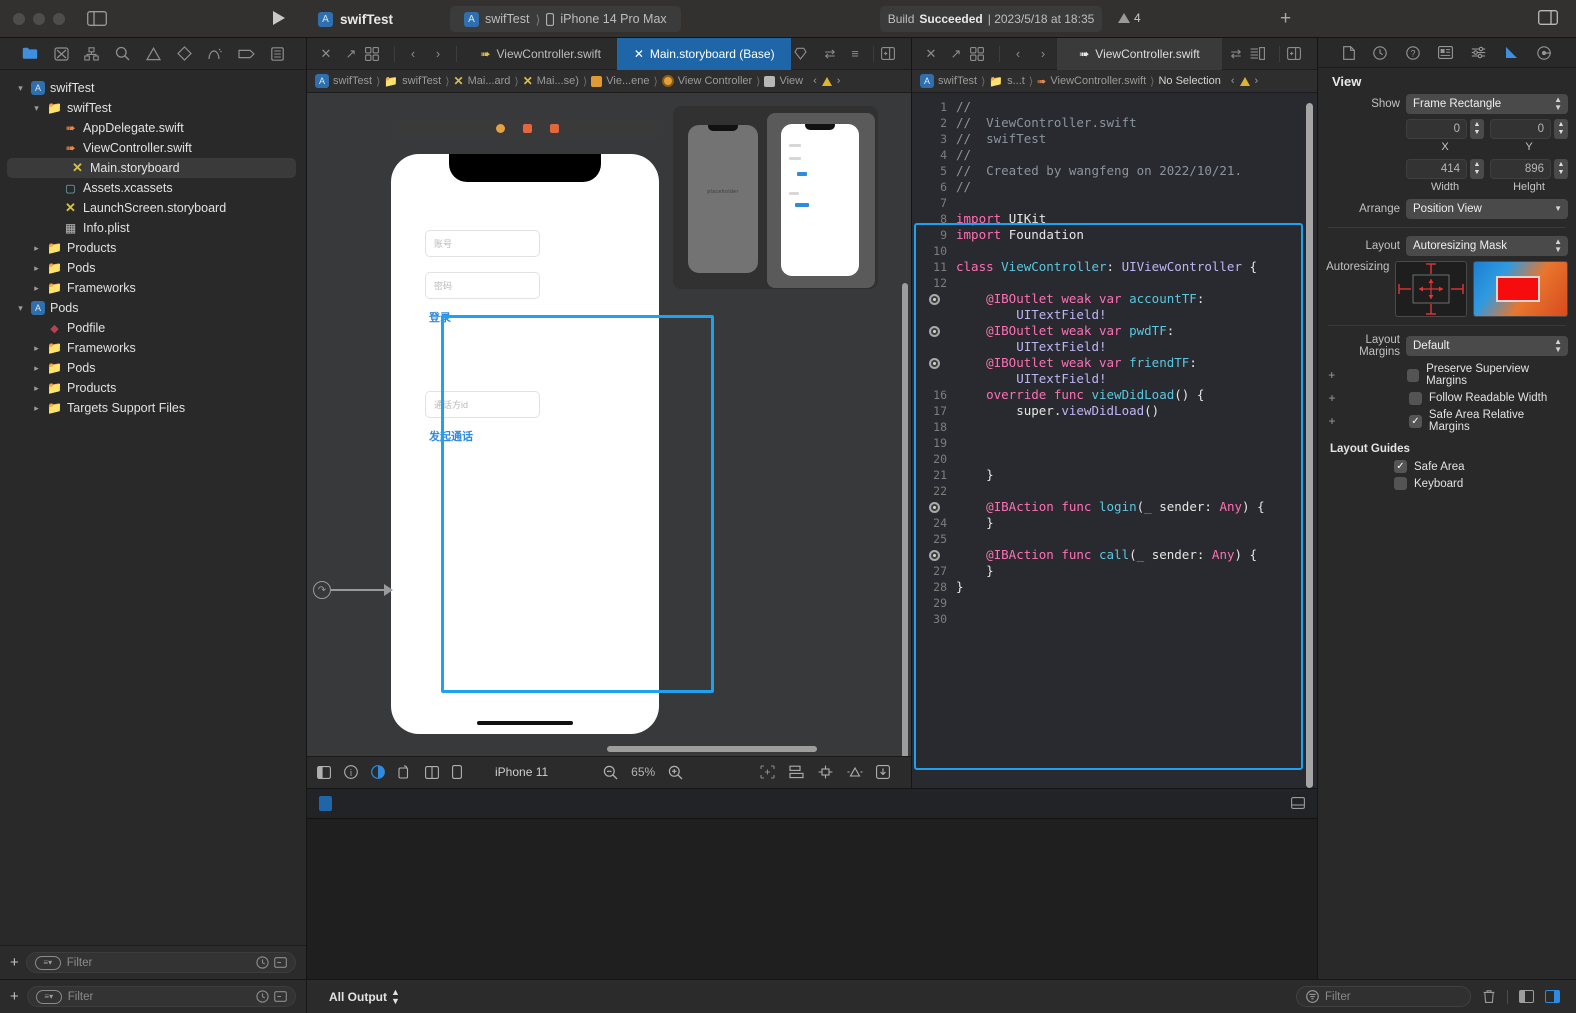  Describe the element at coordinates (102, 18) in the screenshot. I see `toggle-navigator-icon` at that location.